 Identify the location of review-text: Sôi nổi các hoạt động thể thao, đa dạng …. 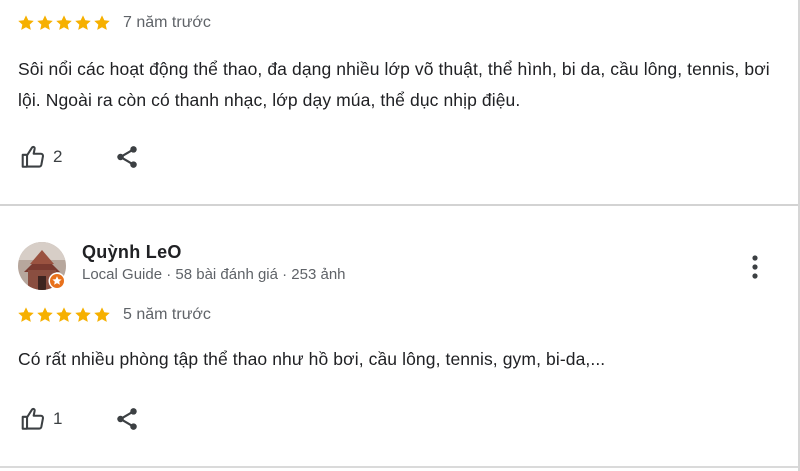
(394, 84).